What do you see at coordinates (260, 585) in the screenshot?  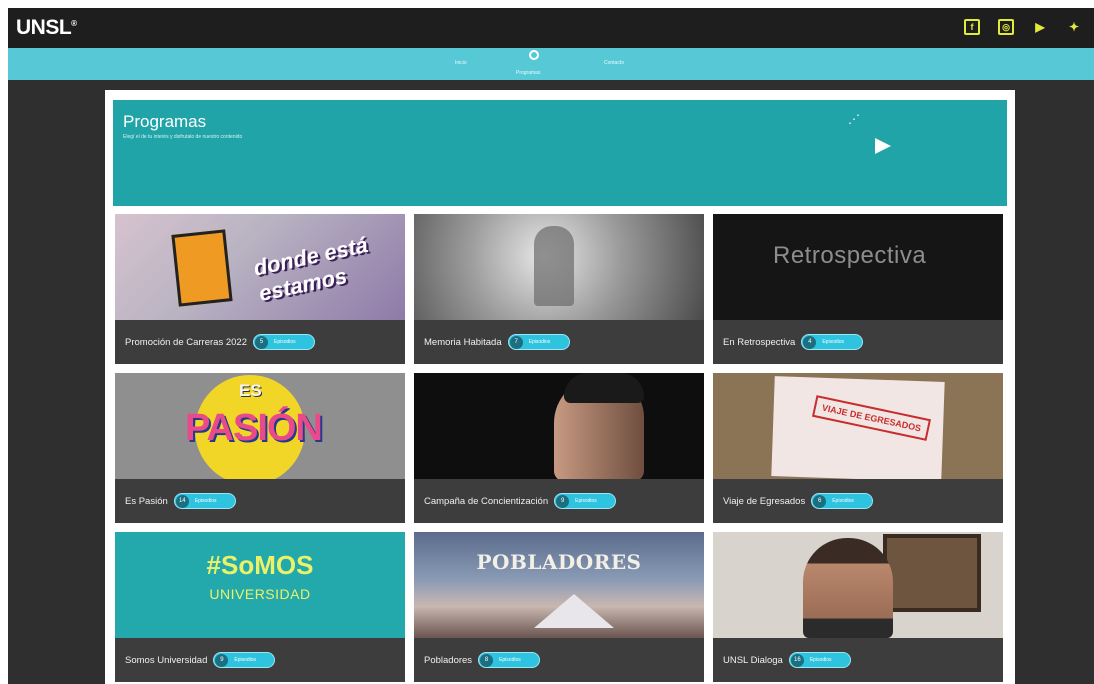 I see `program-thumbnail: #SoMOS UNIVERSIDAD` at bounding box center [260, 585].